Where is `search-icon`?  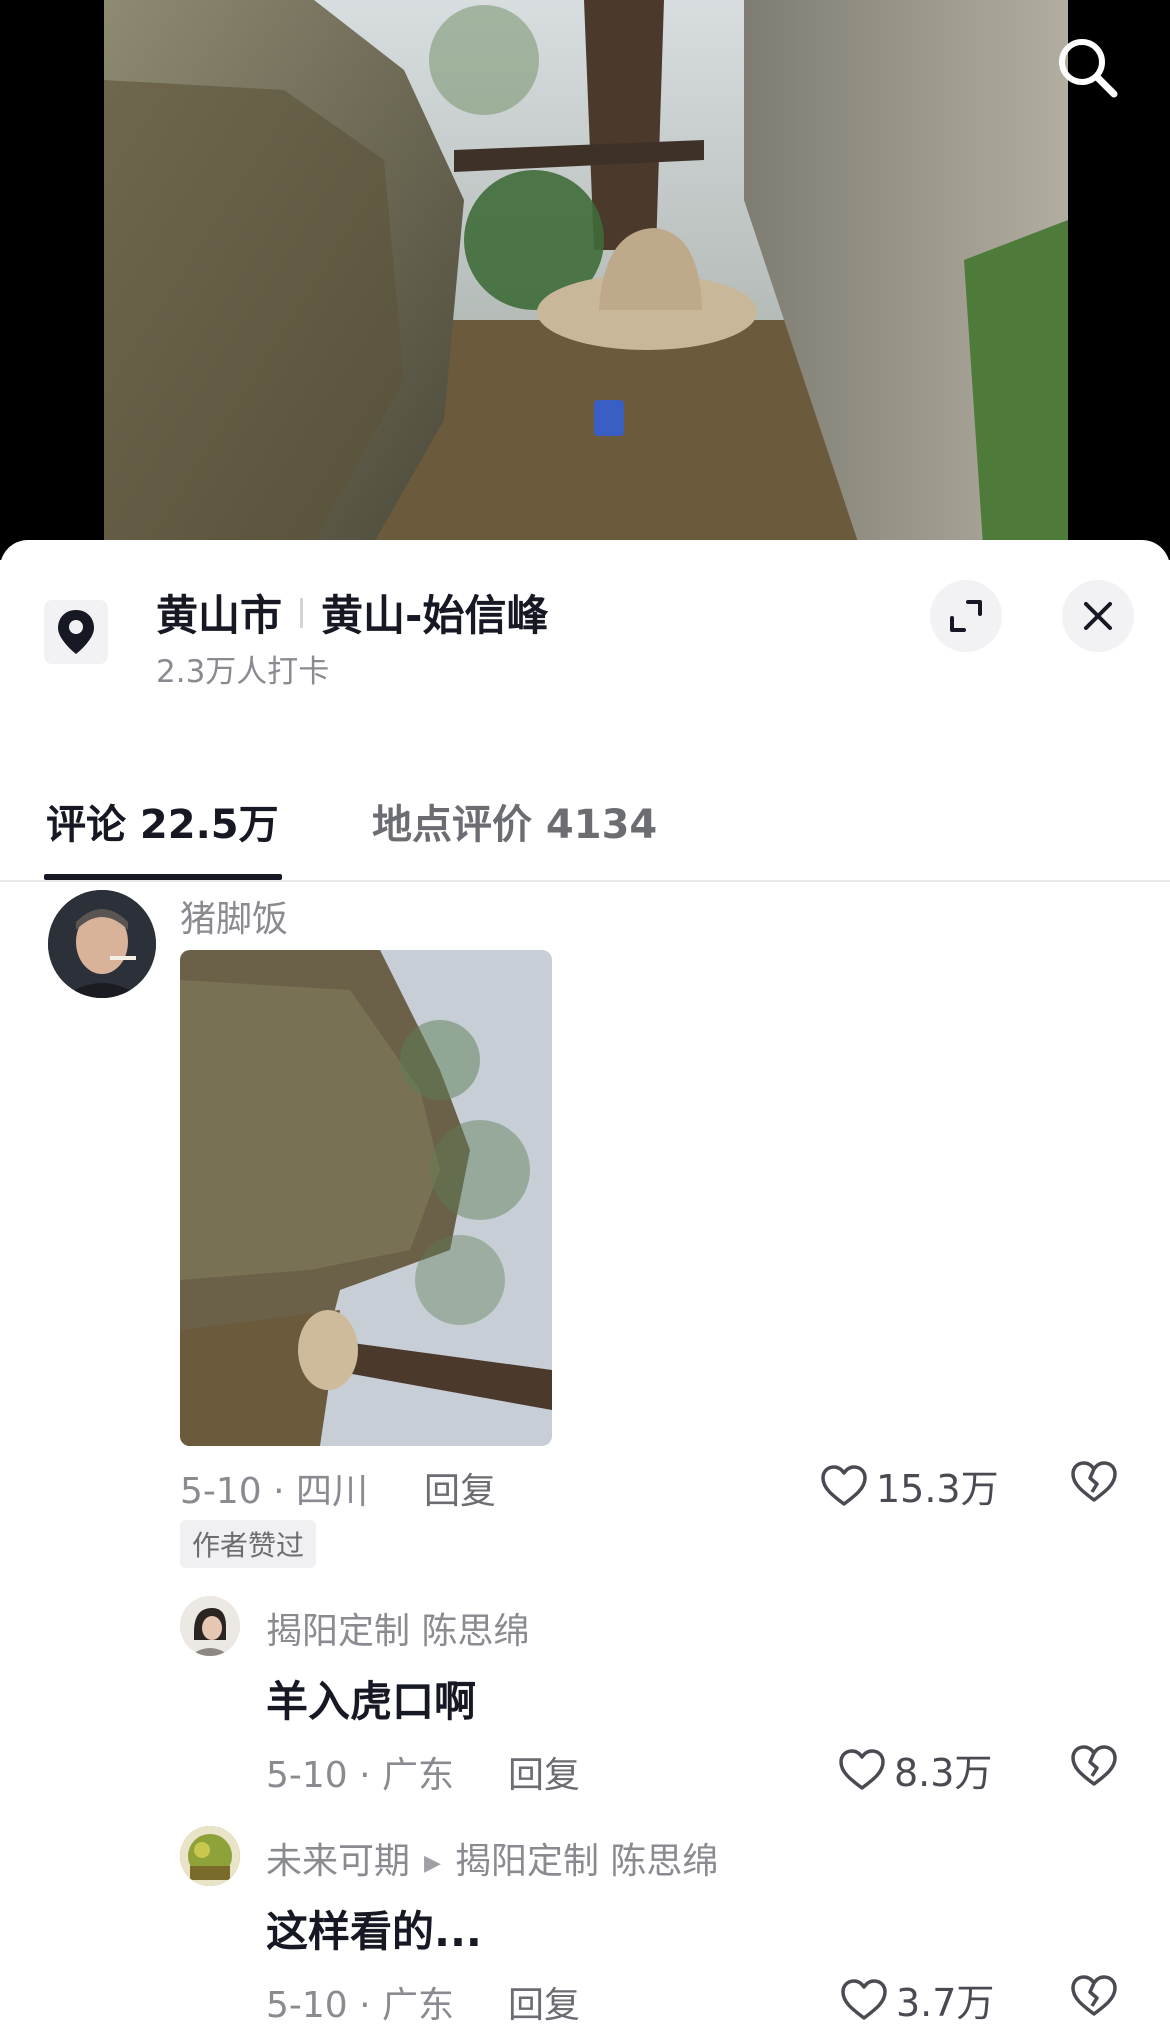
search-icon is located at coordinates (1088, 68).